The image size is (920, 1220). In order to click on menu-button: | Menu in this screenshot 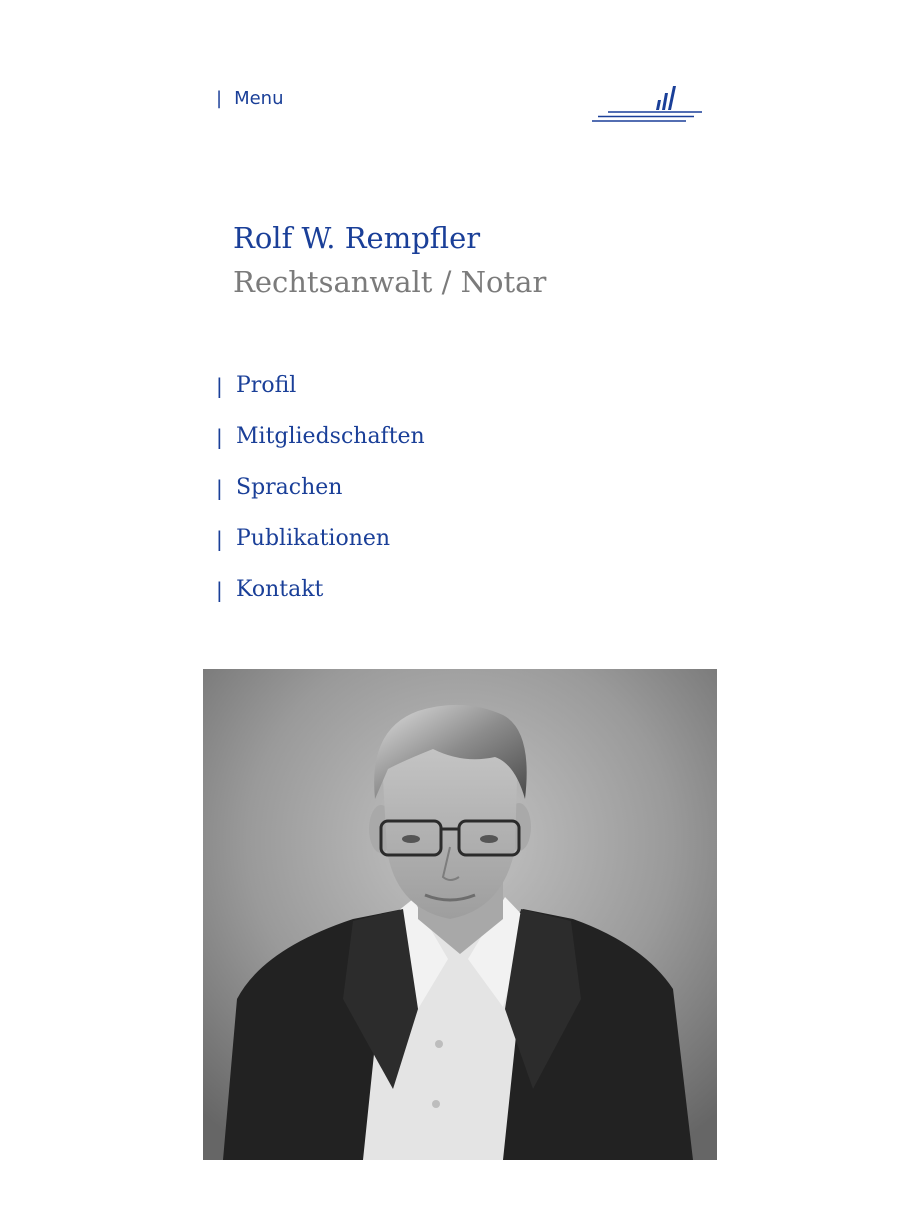, I will do `click(250, 98)`.